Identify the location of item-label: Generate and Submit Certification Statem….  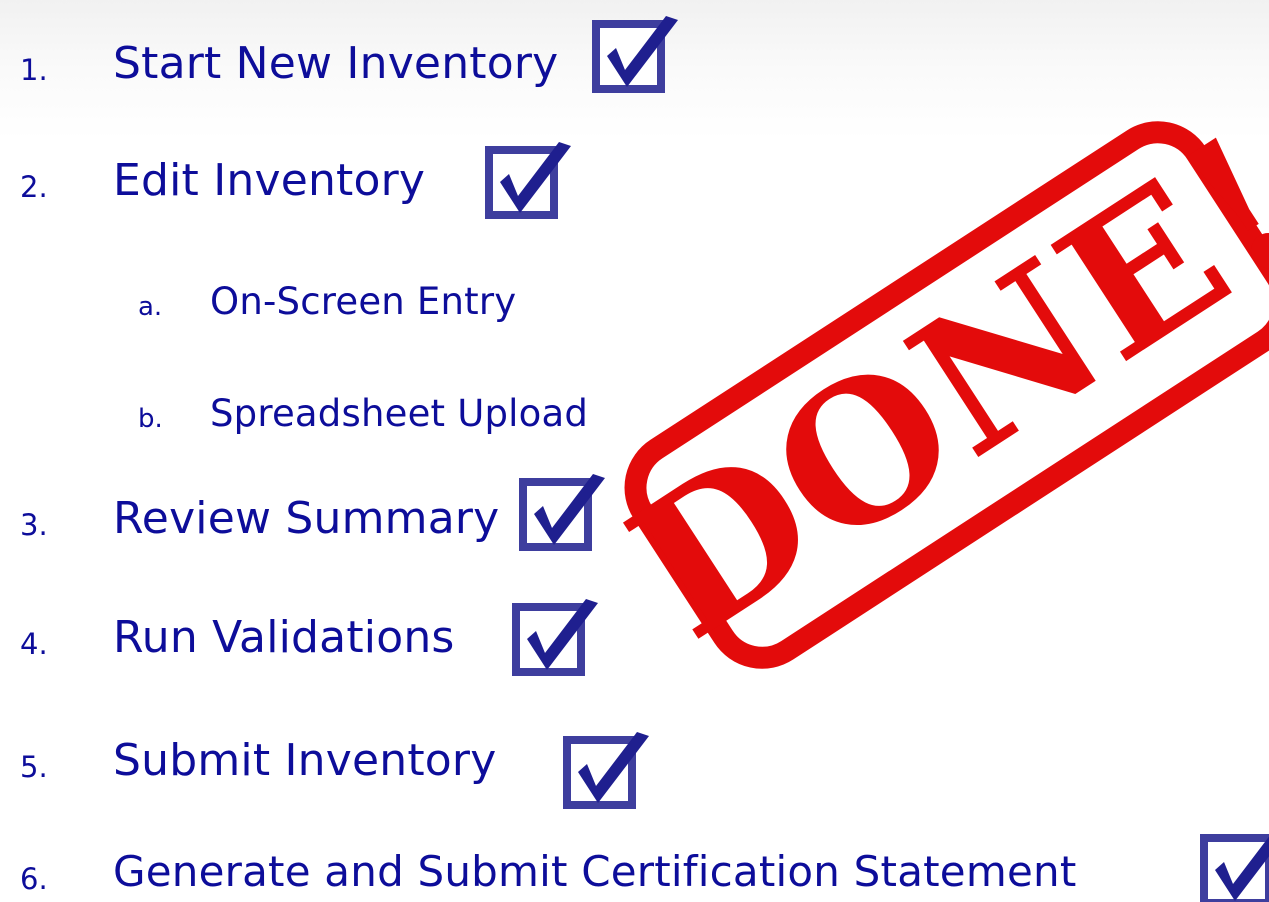
(595, 871).